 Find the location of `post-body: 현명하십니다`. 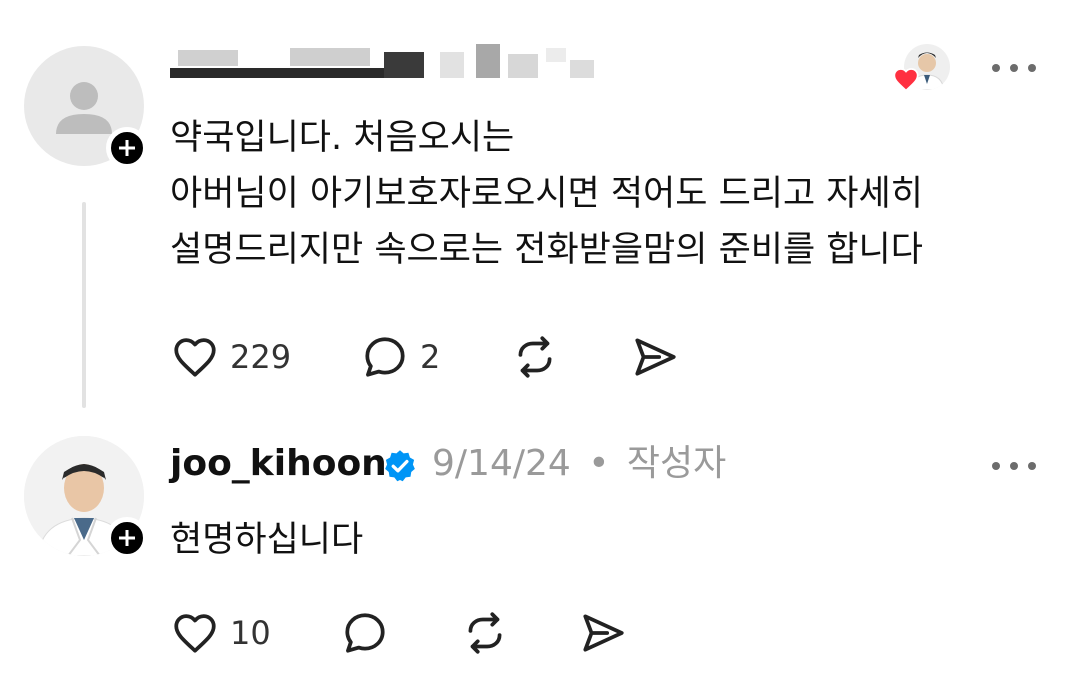

post-body: 현명하십니다 is located at coordinates (267, 540).